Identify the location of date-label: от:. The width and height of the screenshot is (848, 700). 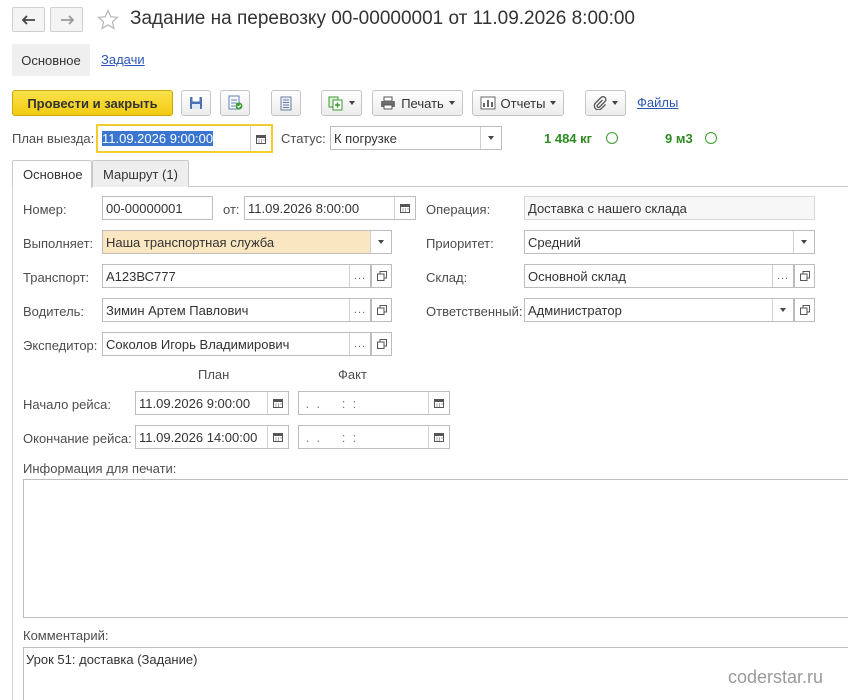
(231, 209).